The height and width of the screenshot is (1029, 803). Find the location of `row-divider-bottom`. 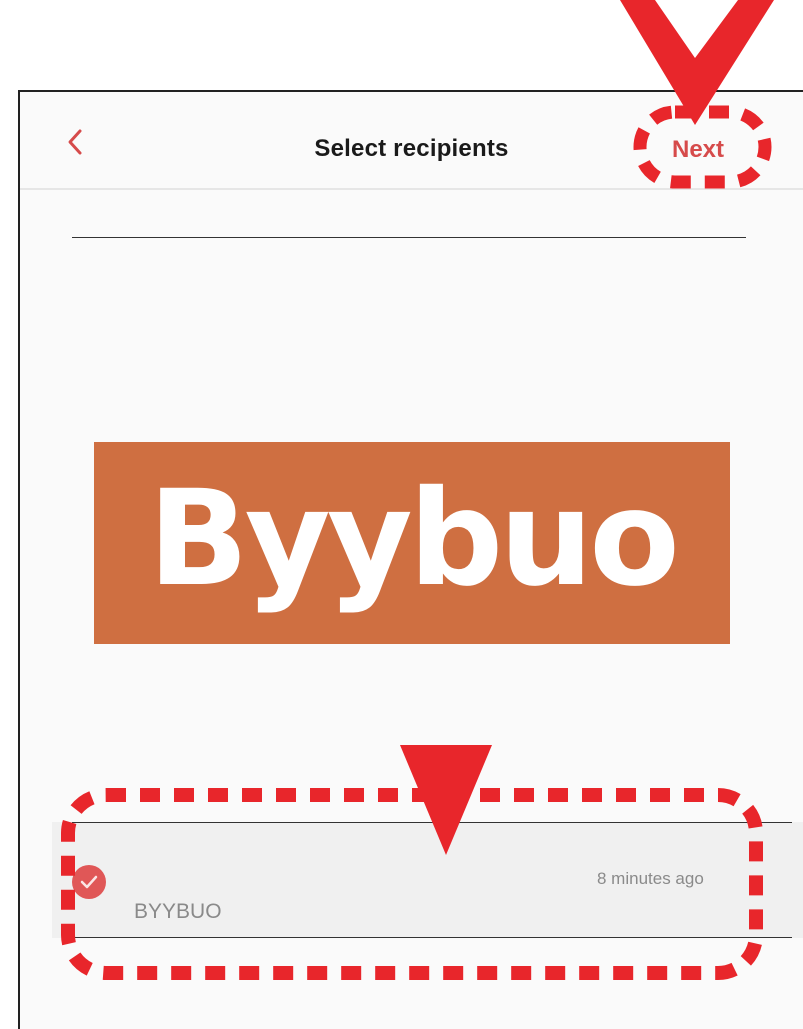

row-divider-bottom is located at coordinates (432, 937).